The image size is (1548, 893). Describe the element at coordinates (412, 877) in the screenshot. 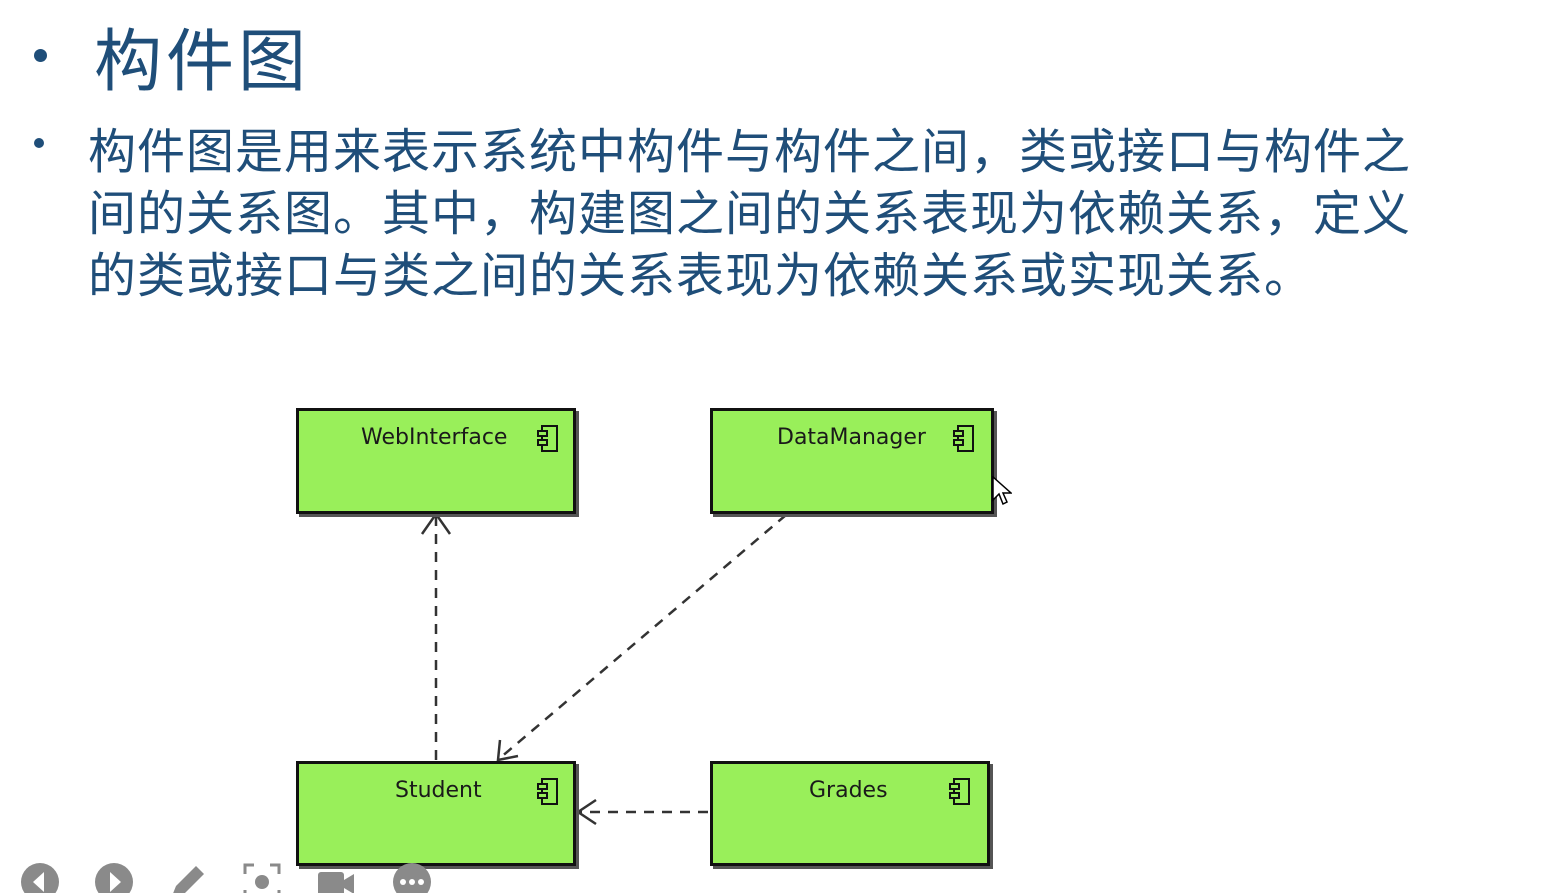

I see `more-icon` at that location.